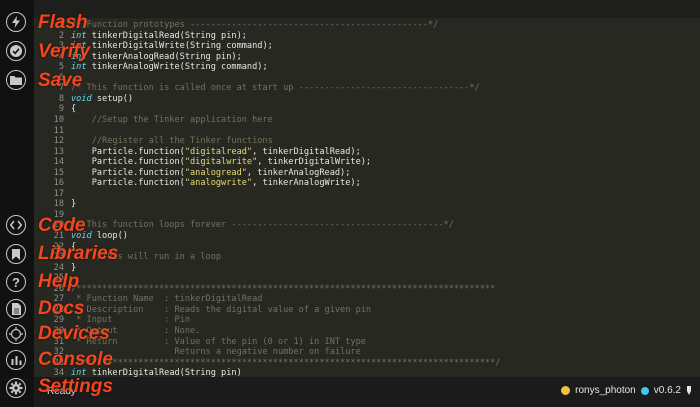  What do you see at coordinates (221, 162) in the screenshot?
I see `code-token: "digitalwrite"` at bounding box center [221, 162].